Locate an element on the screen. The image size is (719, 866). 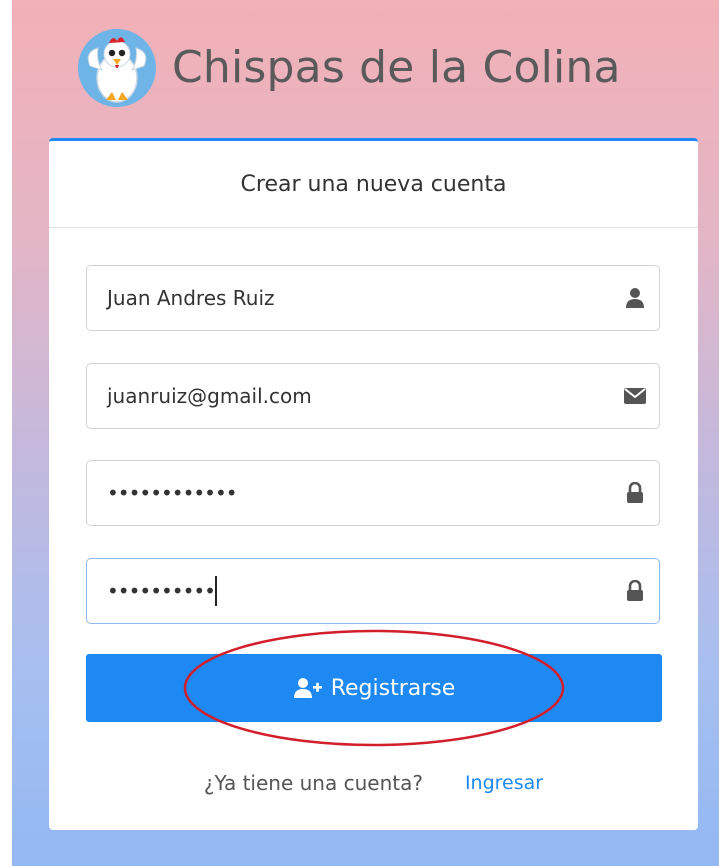
user-icon is located at coordinates (635, 298).